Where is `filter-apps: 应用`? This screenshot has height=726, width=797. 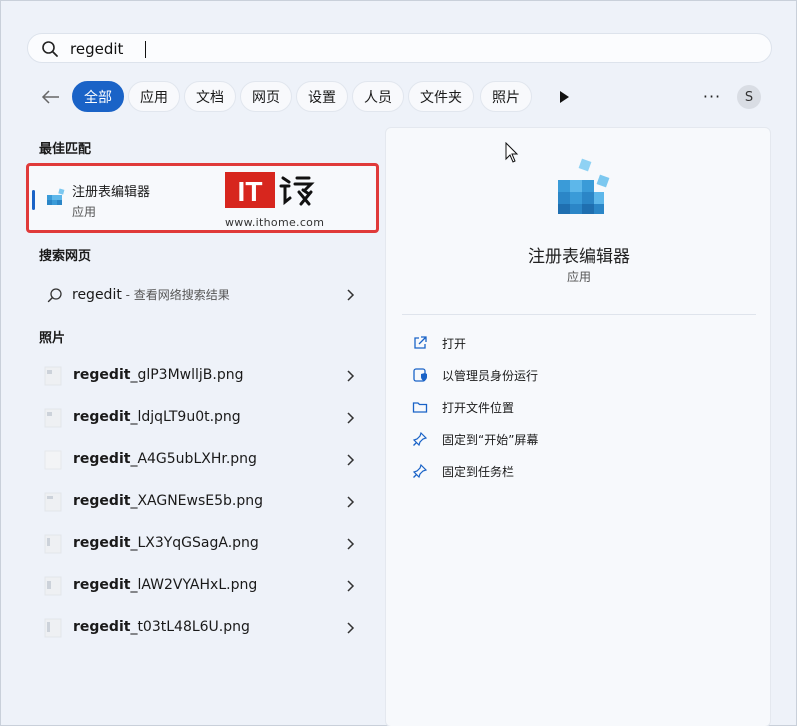
filter-apps: 应用 is located at coordinates (154, 96).